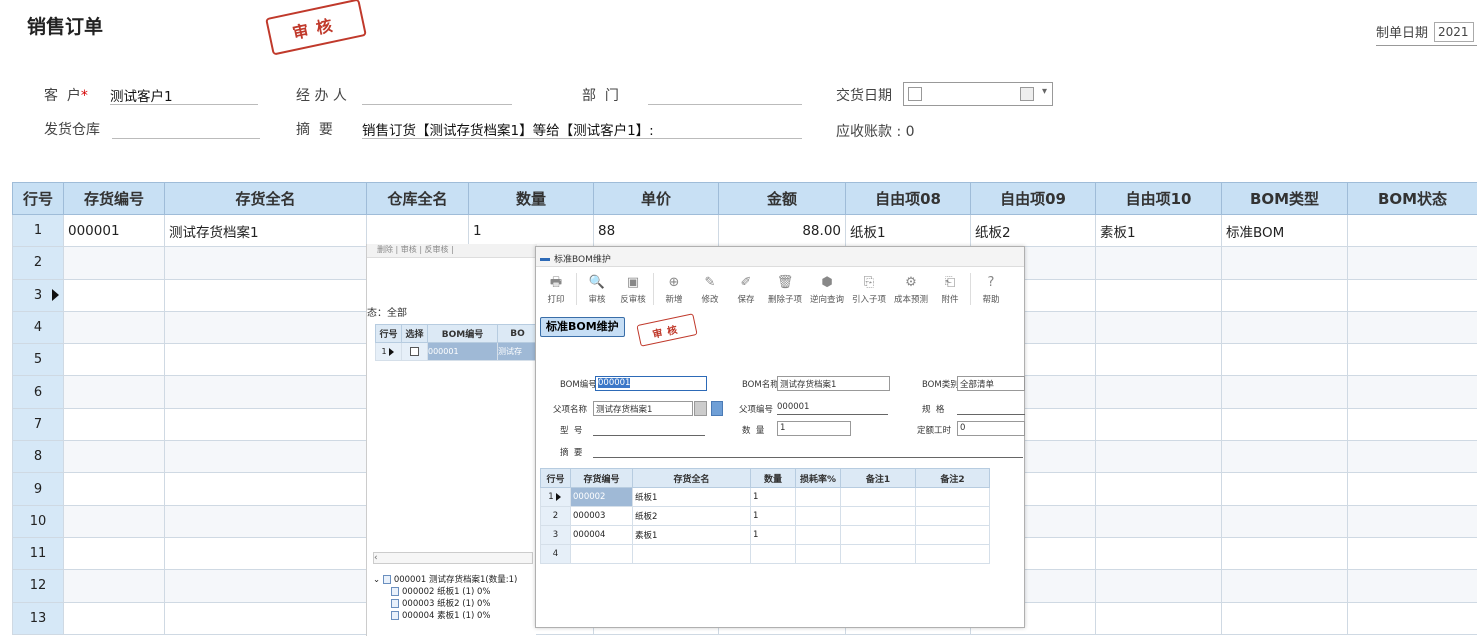 Image resolution: width=1477 pixels, height=638 pixels. What do you see at coordinates (908, 230) in the screenshot?
I see `free08-cell: 纸板1` at bounding box center [908, 230].